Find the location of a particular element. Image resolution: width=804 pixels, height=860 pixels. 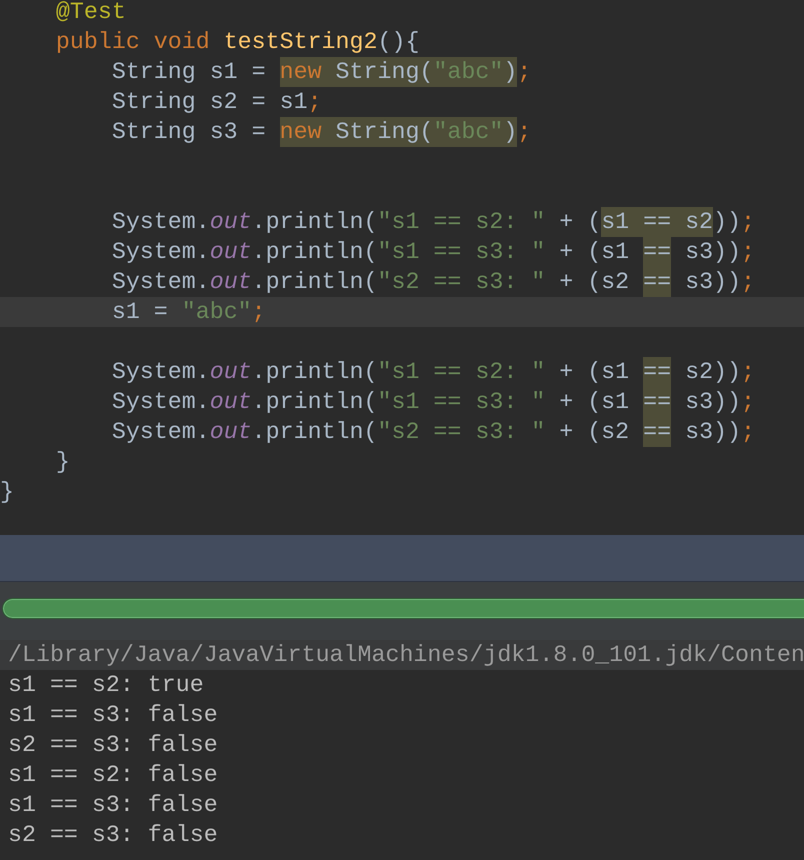

code-token: )) is located at coordinates (727, 222).